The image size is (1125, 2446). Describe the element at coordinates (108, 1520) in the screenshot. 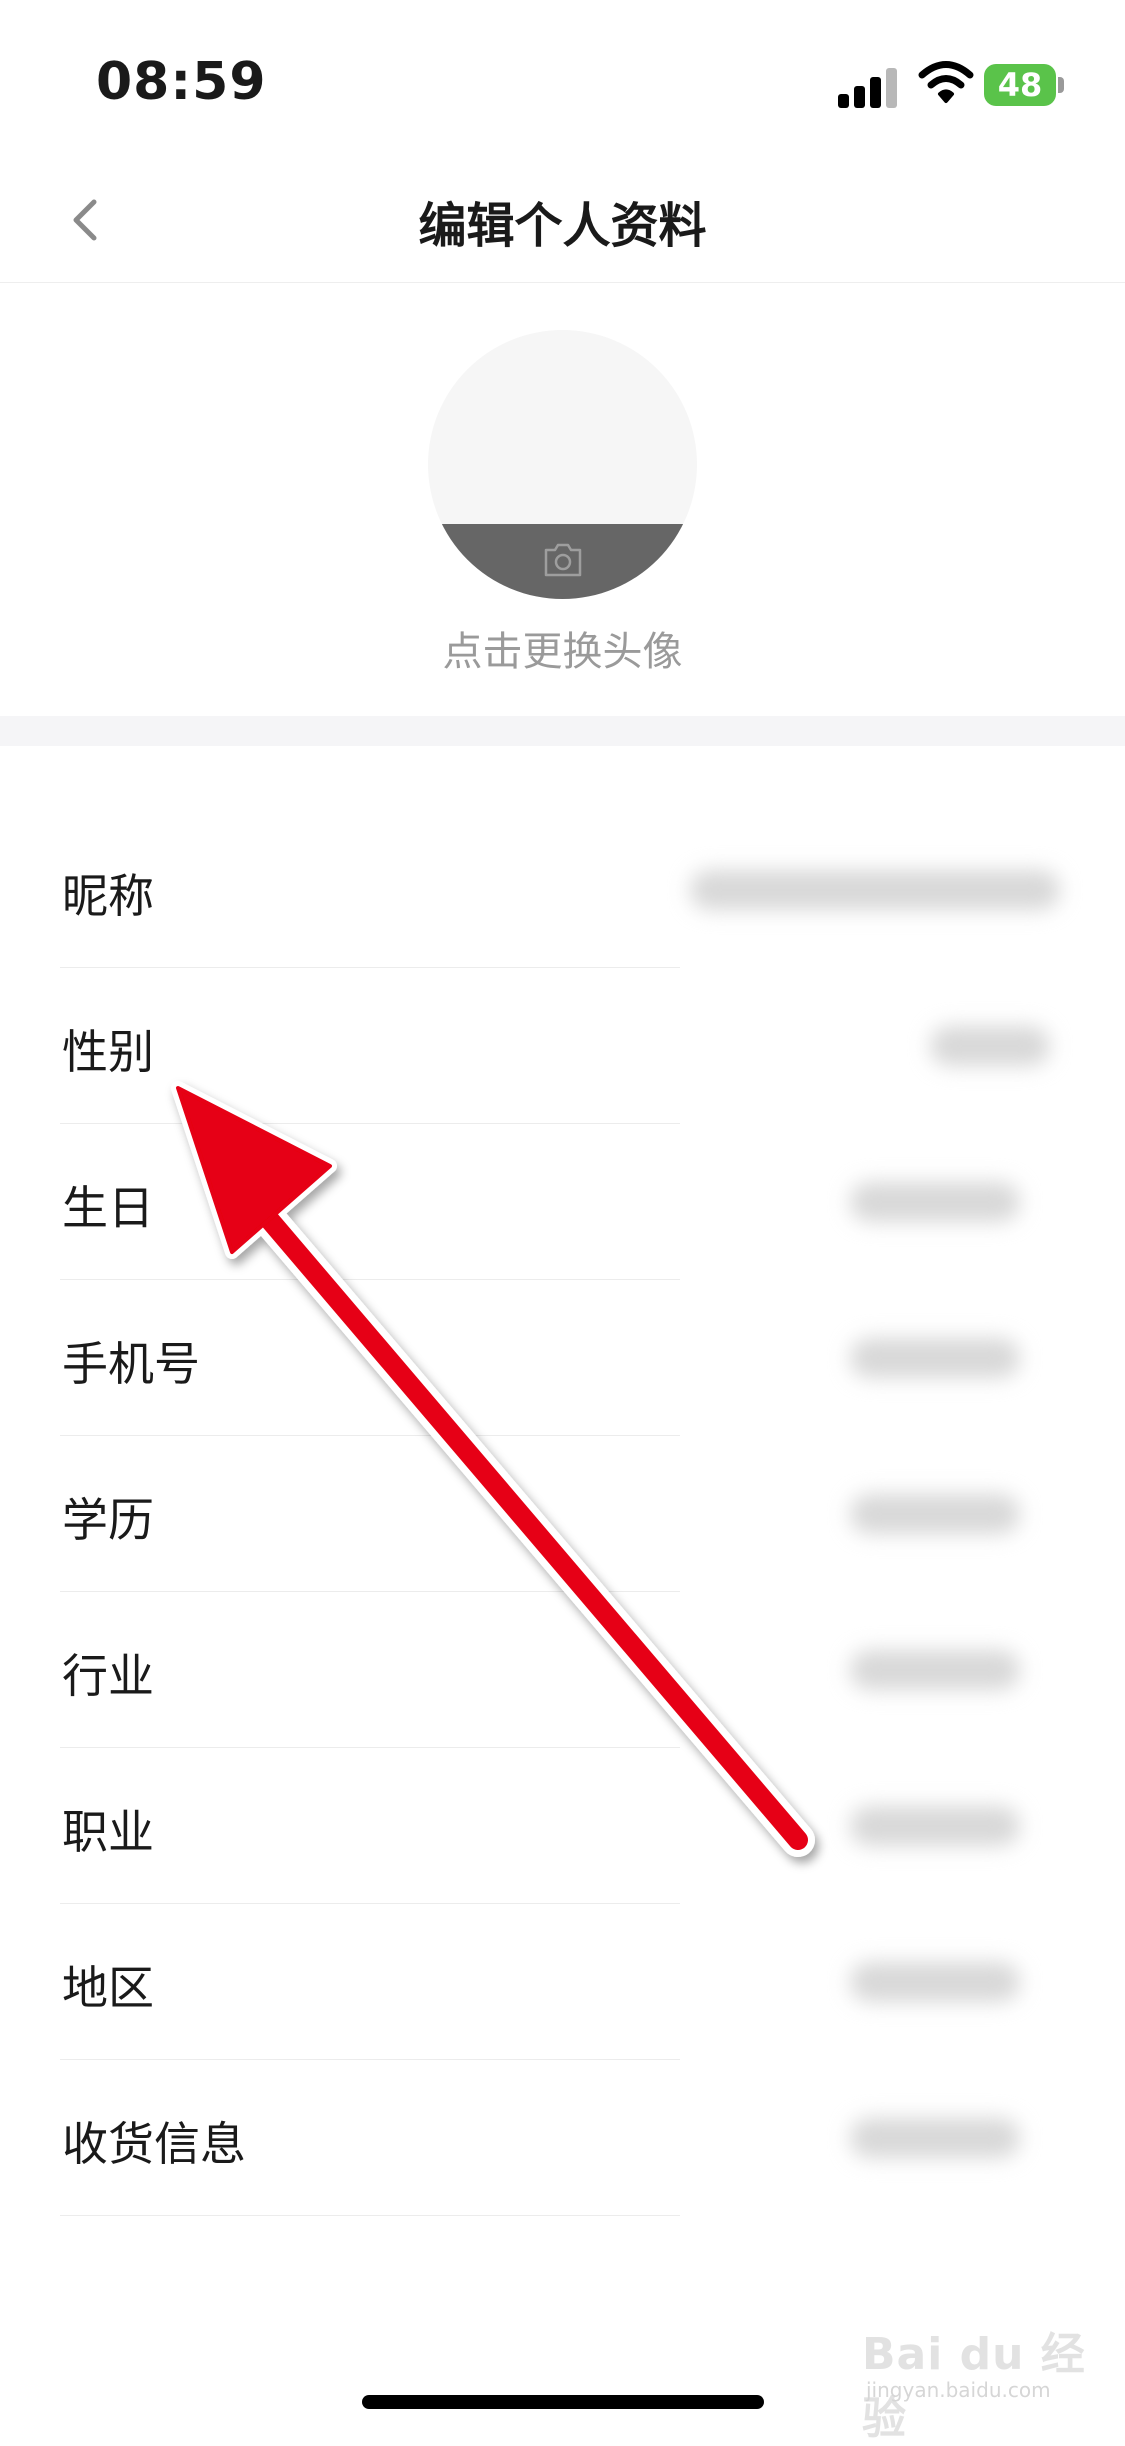

I see `field-label: 学历` at that location.